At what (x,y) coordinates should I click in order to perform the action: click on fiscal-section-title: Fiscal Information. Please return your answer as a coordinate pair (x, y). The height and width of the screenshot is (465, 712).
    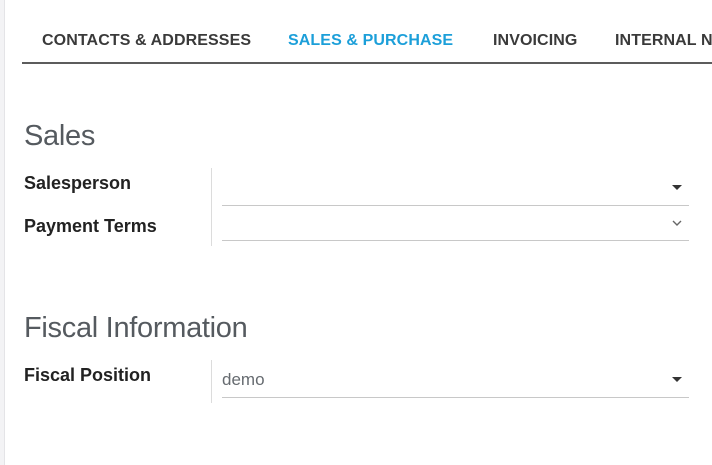
    Looking at the image, I should click on (136, 328).